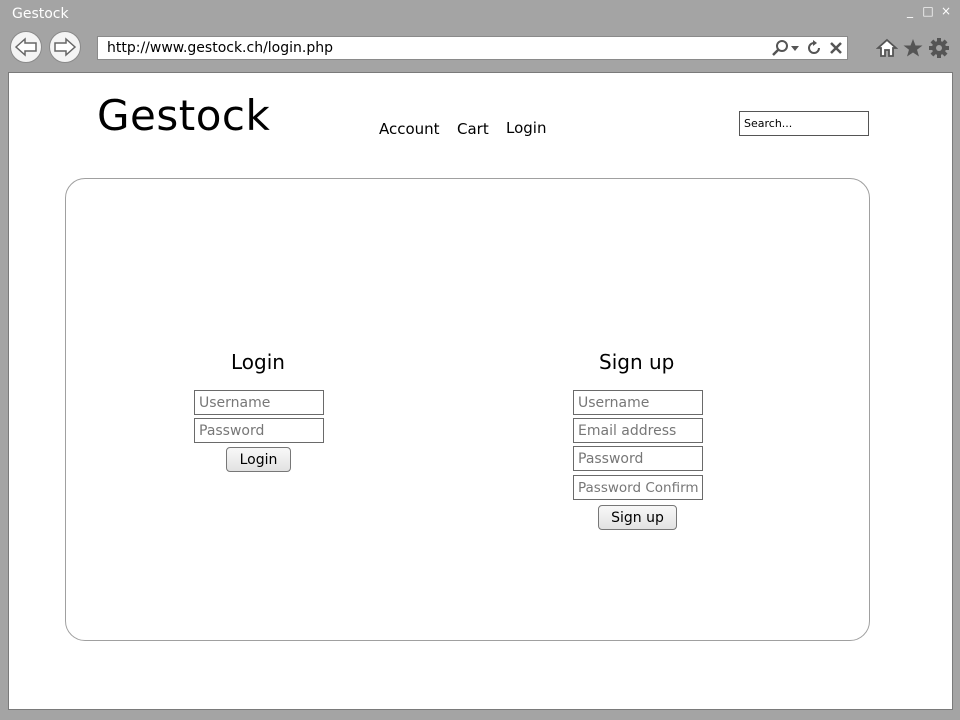 This screenshot has width=960, height=720. What do you see at coordinates (836, 48) in the screenshot?
I see `stop-icon` at bounding box center [836, 48].